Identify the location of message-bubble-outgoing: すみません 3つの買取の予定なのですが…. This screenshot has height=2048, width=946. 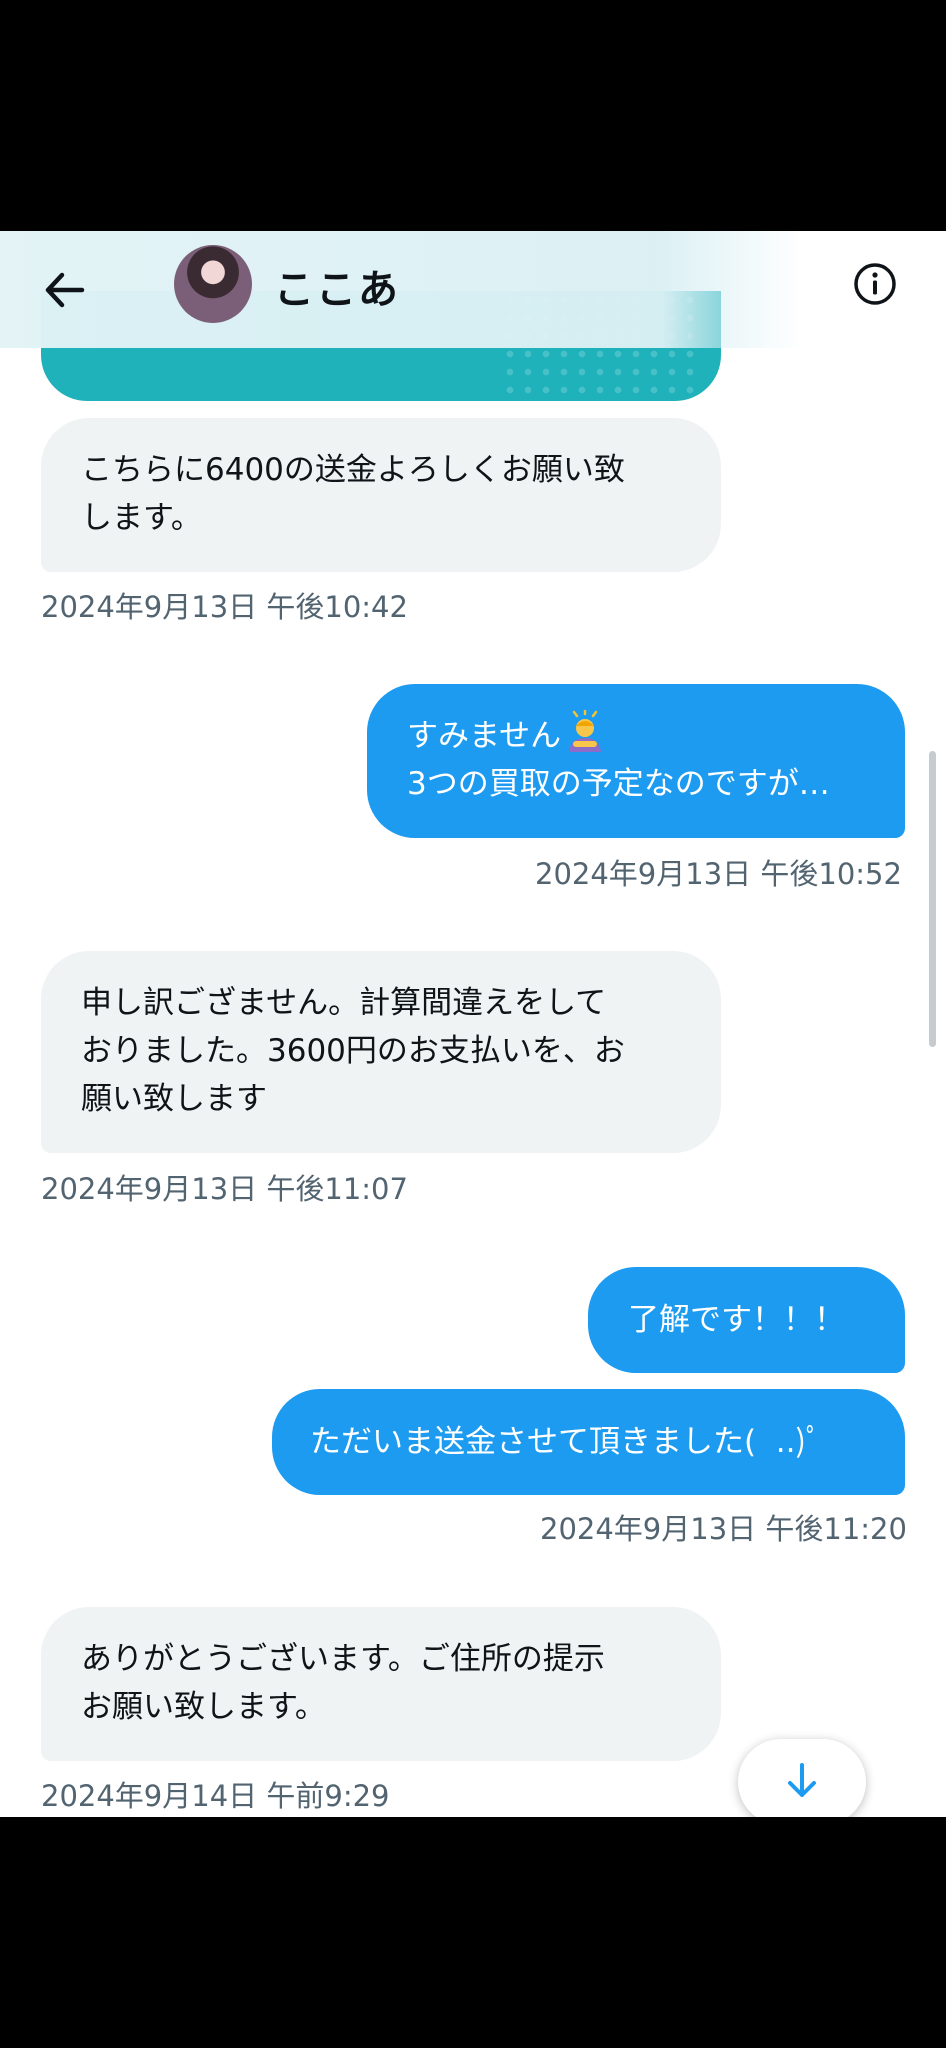
(636, 761).